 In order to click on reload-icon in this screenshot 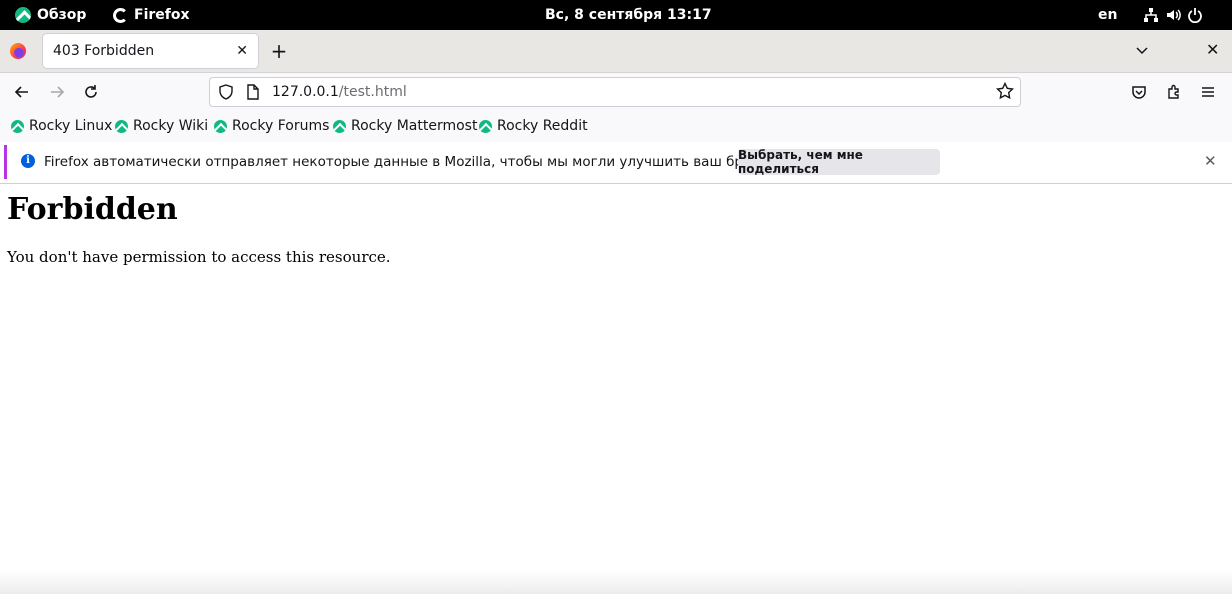, I will do `click(91, 91)`.